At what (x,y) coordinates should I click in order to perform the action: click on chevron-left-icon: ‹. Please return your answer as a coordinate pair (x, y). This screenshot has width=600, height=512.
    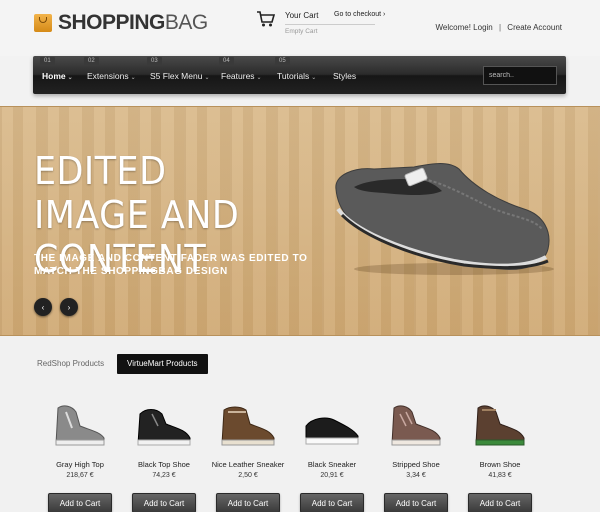
    Looking at the image, I should click on (43, 307).